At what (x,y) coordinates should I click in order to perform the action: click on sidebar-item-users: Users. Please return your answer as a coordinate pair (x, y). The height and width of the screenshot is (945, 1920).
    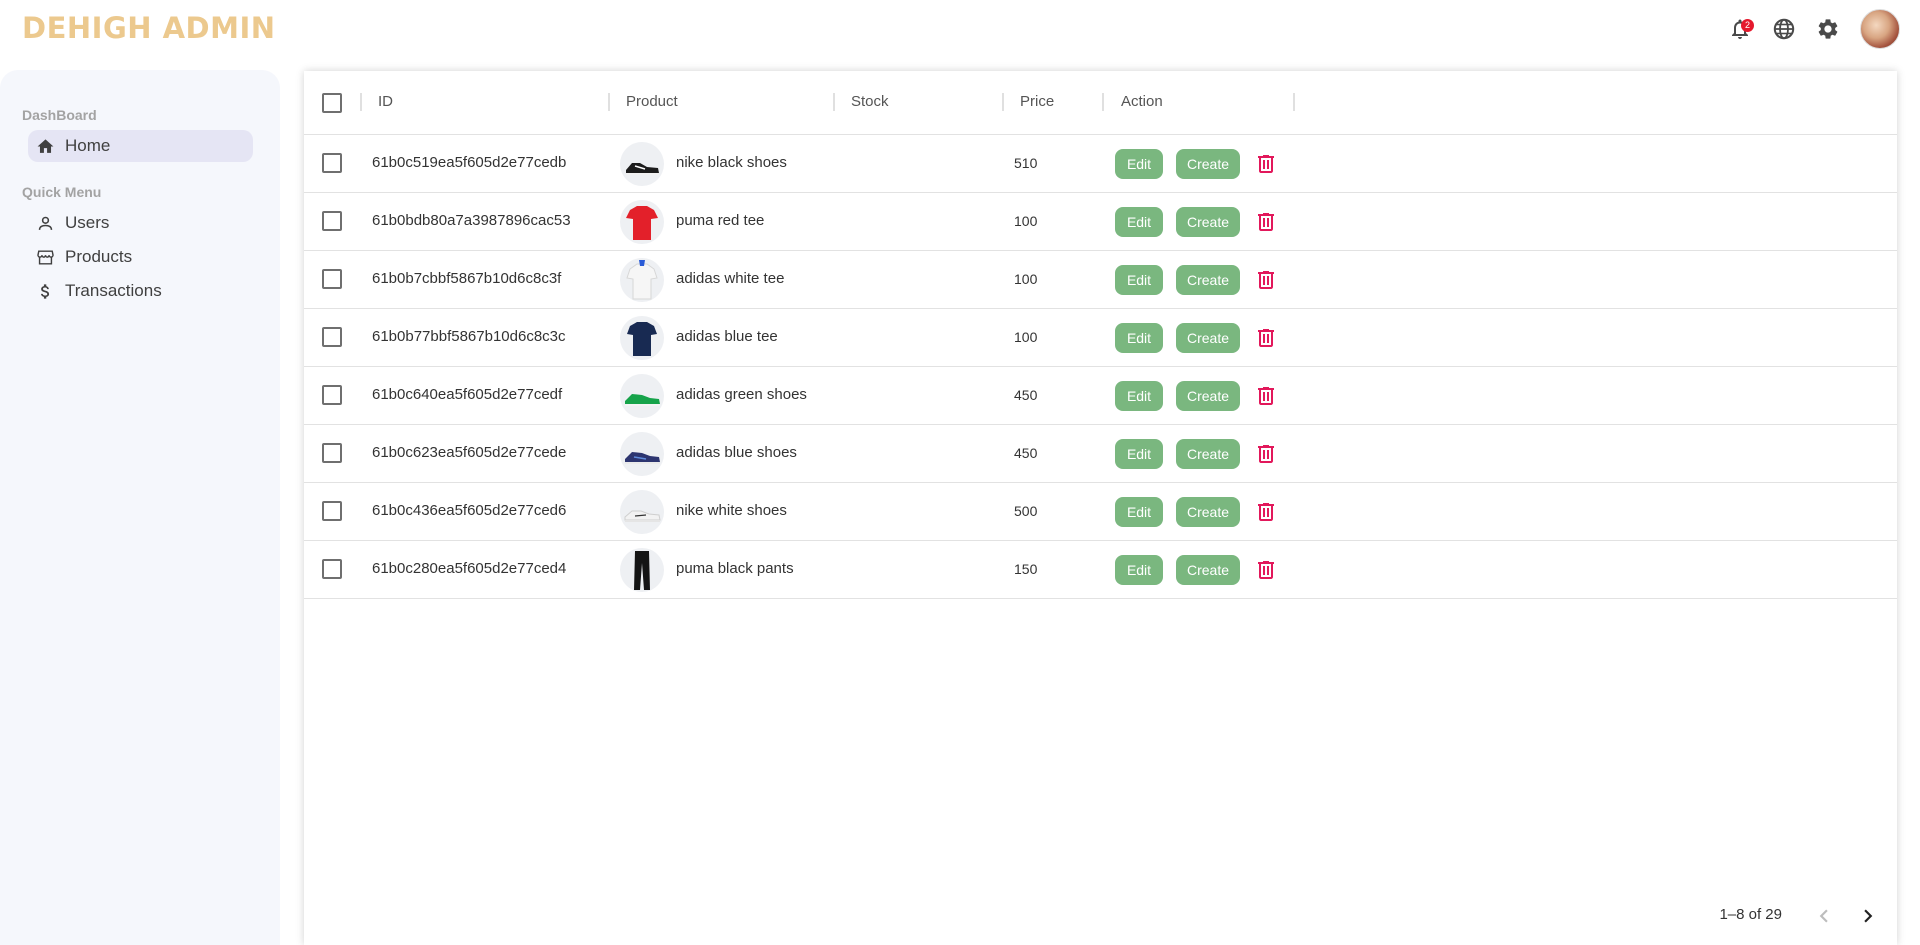
    Looking at the image, I should click on (140, 223).